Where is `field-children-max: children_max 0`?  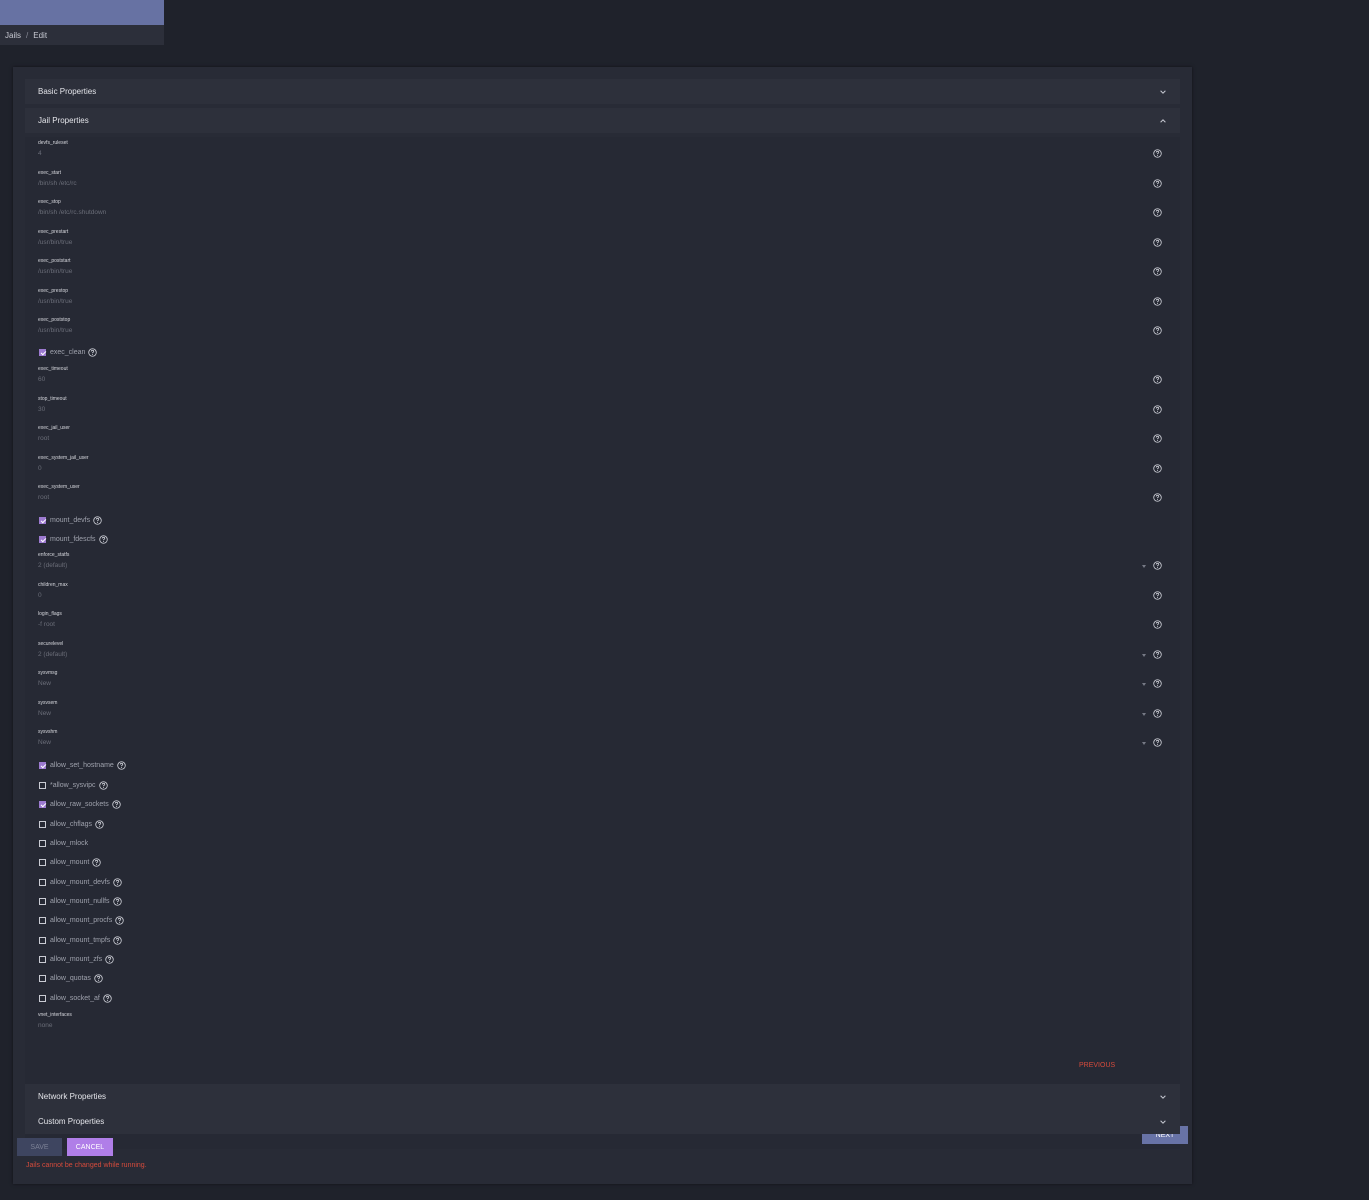 field-children-max: children_max 0 is located at coordinates (603, 597).